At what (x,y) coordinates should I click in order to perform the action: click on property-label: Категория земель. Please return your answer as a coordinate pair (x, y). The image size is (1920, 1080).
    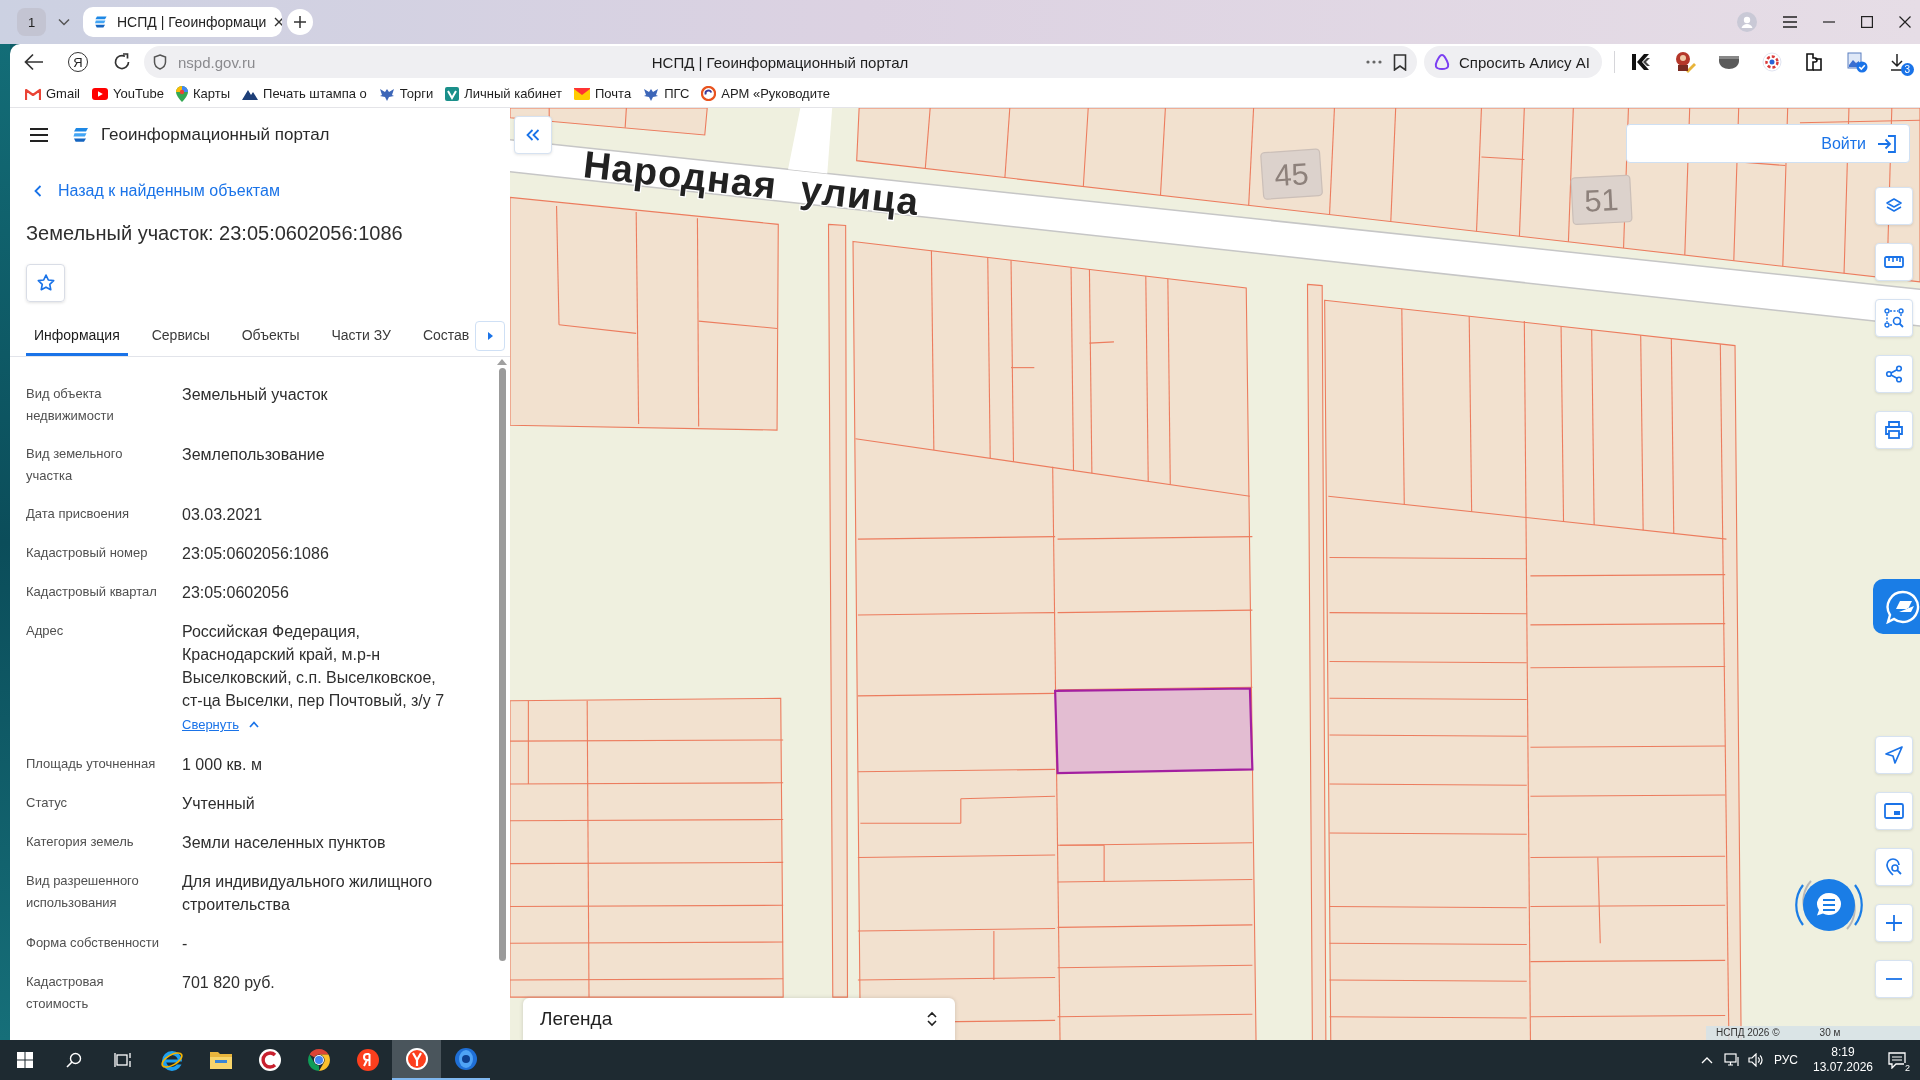
    Looking at the image, I should click on (80, 842).